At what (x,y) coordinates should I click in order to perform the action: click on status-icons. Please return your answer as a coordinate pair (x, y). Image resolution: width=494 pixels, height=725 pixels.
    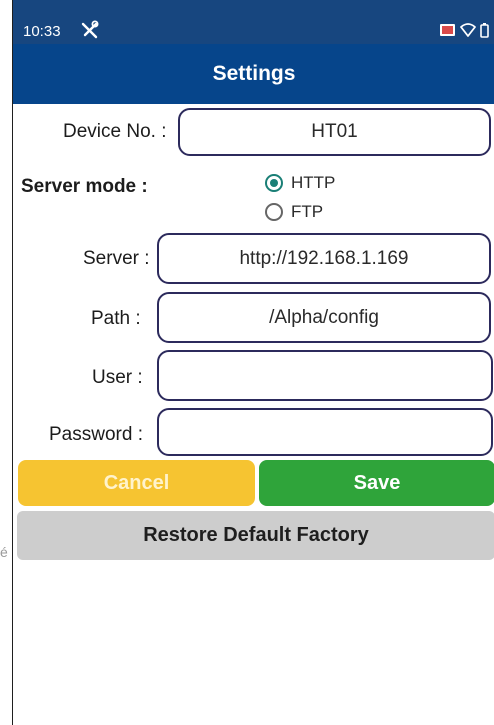
    Looking at the image, I should click on (464, 30).